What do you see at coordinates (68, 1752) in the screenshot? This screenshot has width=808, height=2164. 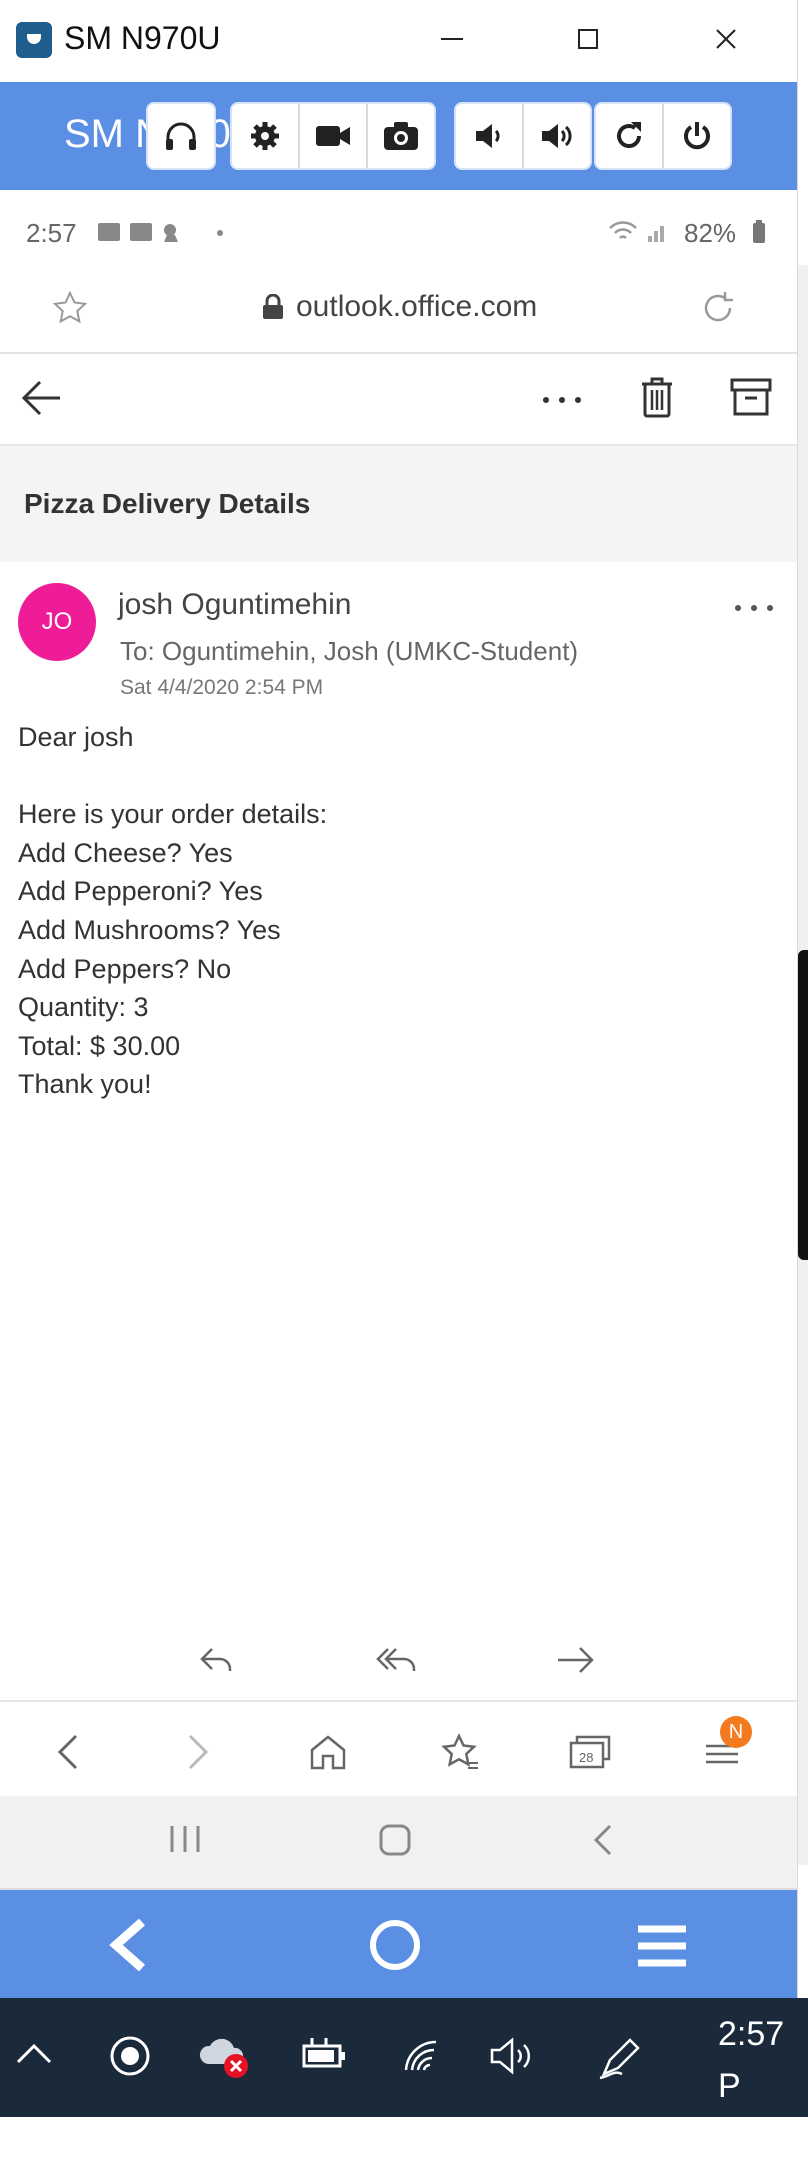 I see `browser-back-icon` at bounding box center [68, 1752].